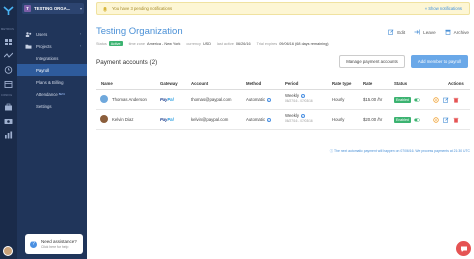  What do you see at coordinates (373, 99) in the screenshot?
I see `rate-value: $15.00 /hr` at bounding box center [373, 99].